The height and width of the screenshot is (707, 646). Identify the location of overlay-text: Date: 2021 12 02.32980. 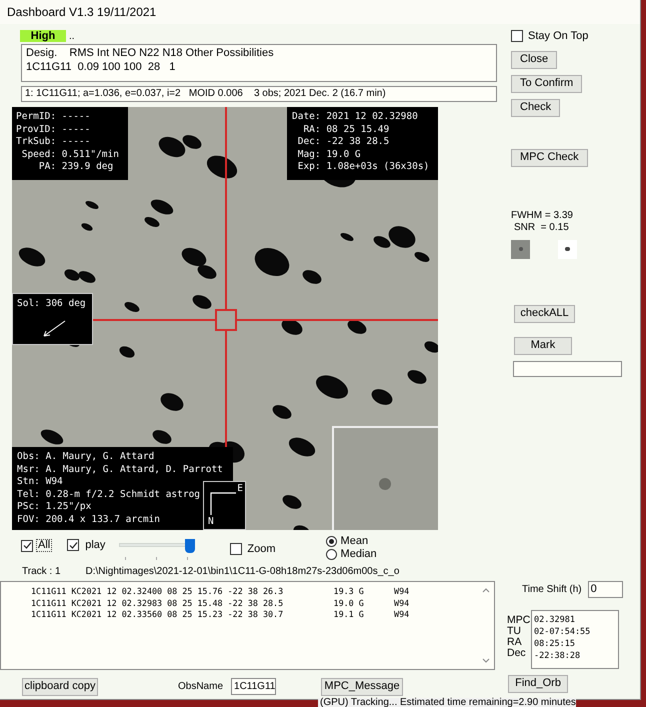
(355, 117).